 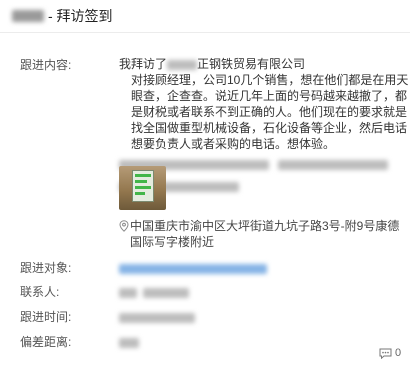 I want to click on distance-value, so click(x=129, y=342).